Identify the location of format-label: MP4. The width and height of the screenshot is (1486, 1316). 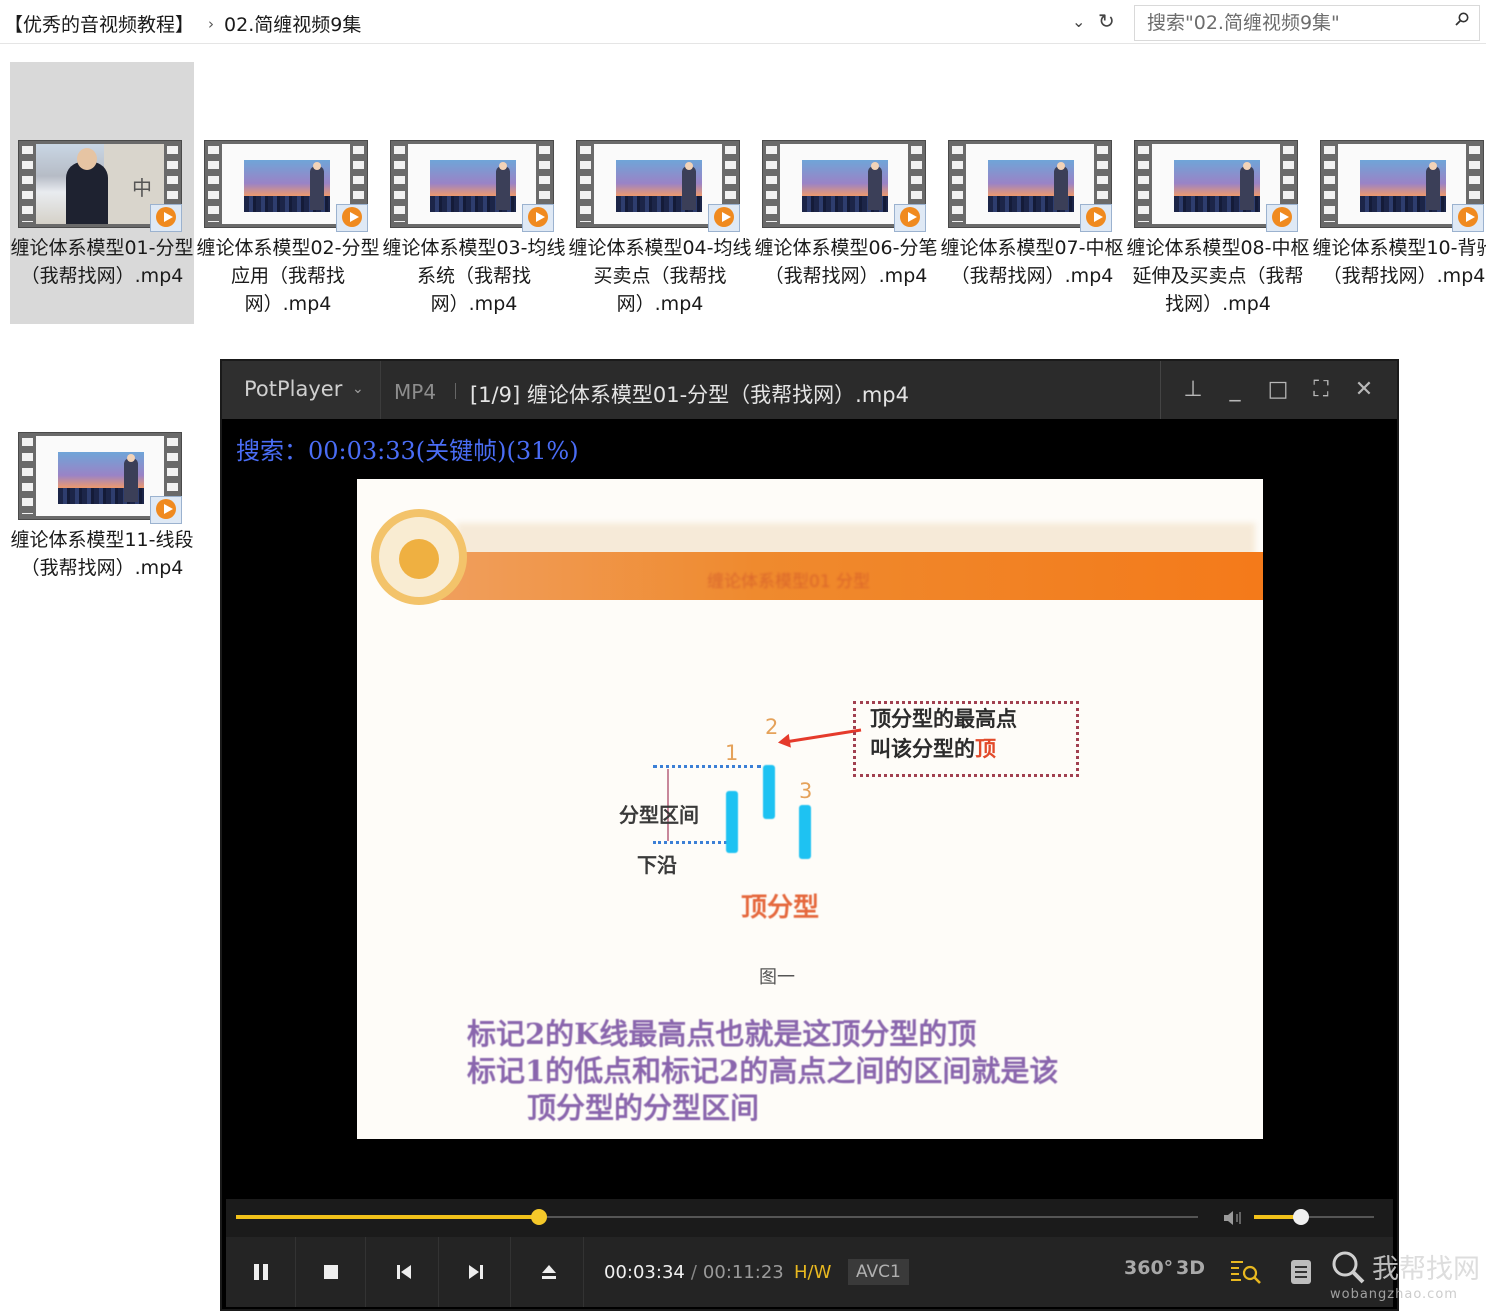
(415, 392).